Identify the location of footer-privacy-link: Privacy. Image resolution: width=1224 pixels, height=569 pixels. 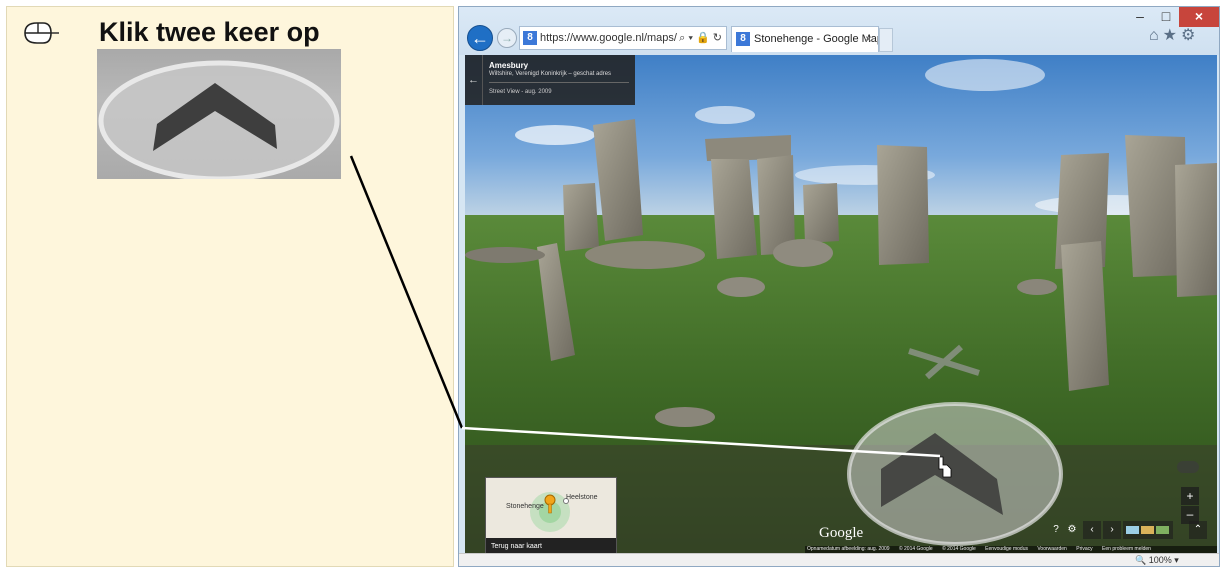
(1084, 549).